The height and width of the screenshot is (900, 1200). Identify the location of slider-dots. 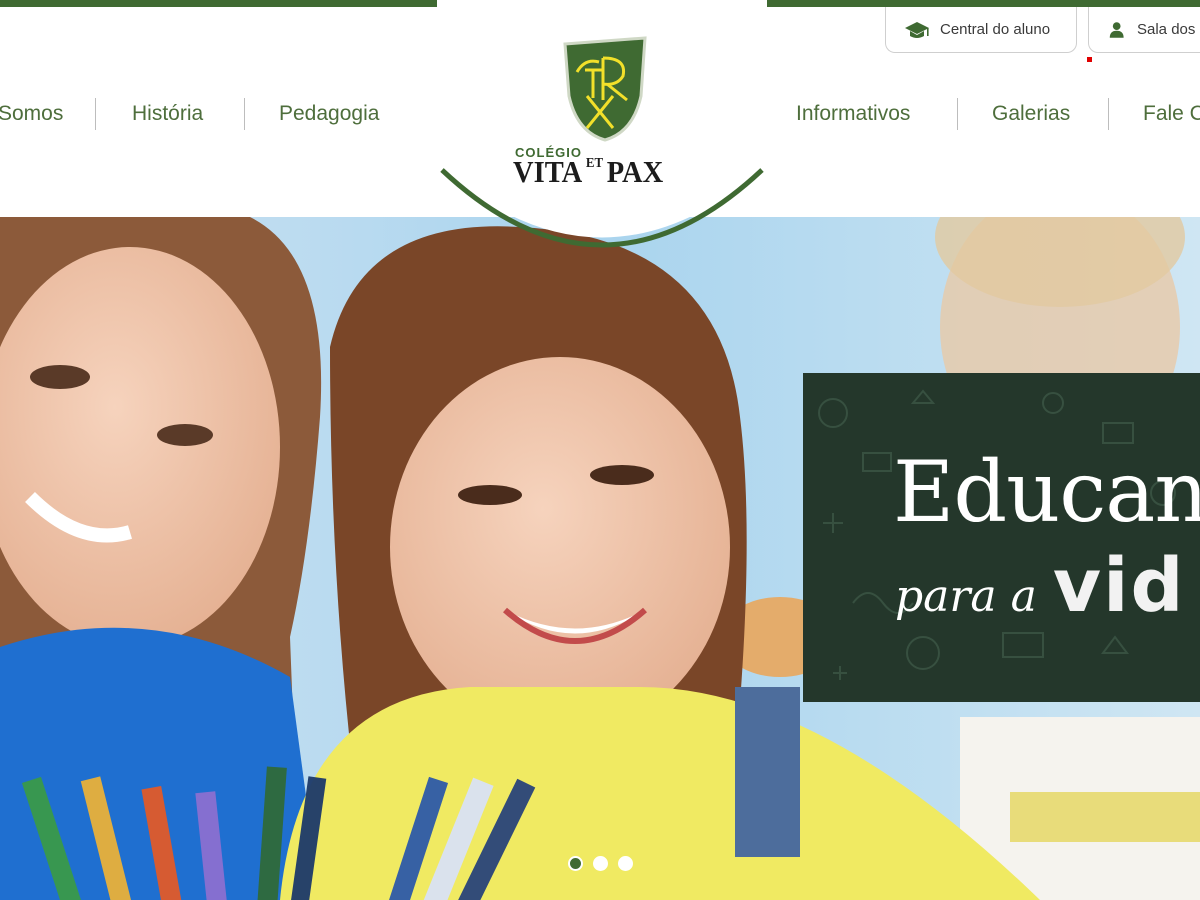
(603, 864).